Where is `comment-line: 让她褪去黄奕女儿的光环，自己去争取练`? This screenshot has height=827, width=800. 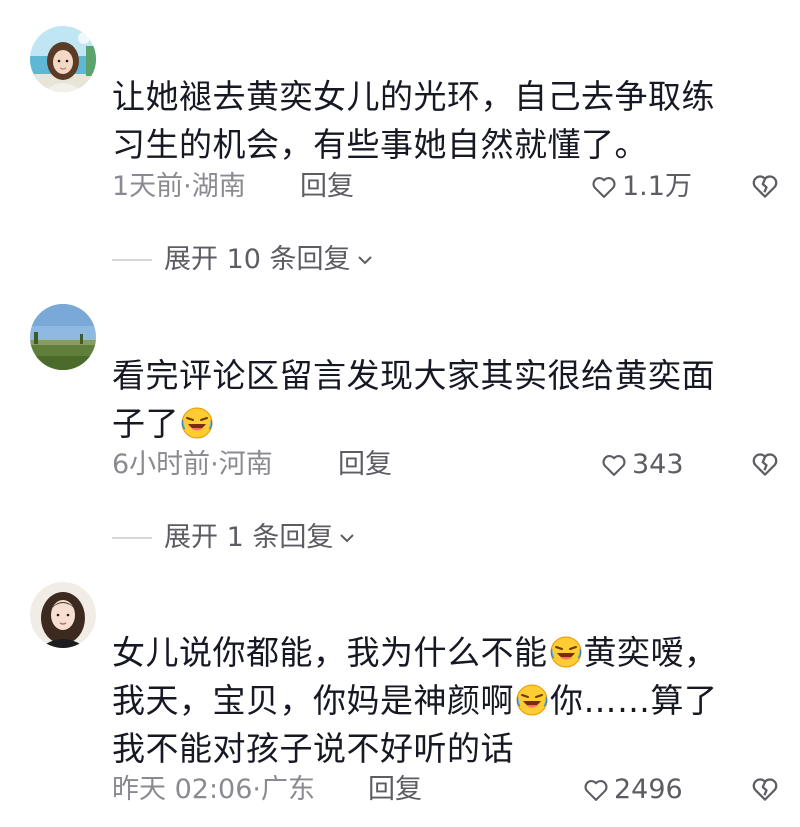
comment-line: 让她褪去黄奕女儿的光环，自己去争取练 is located at coordinates (413, 96).